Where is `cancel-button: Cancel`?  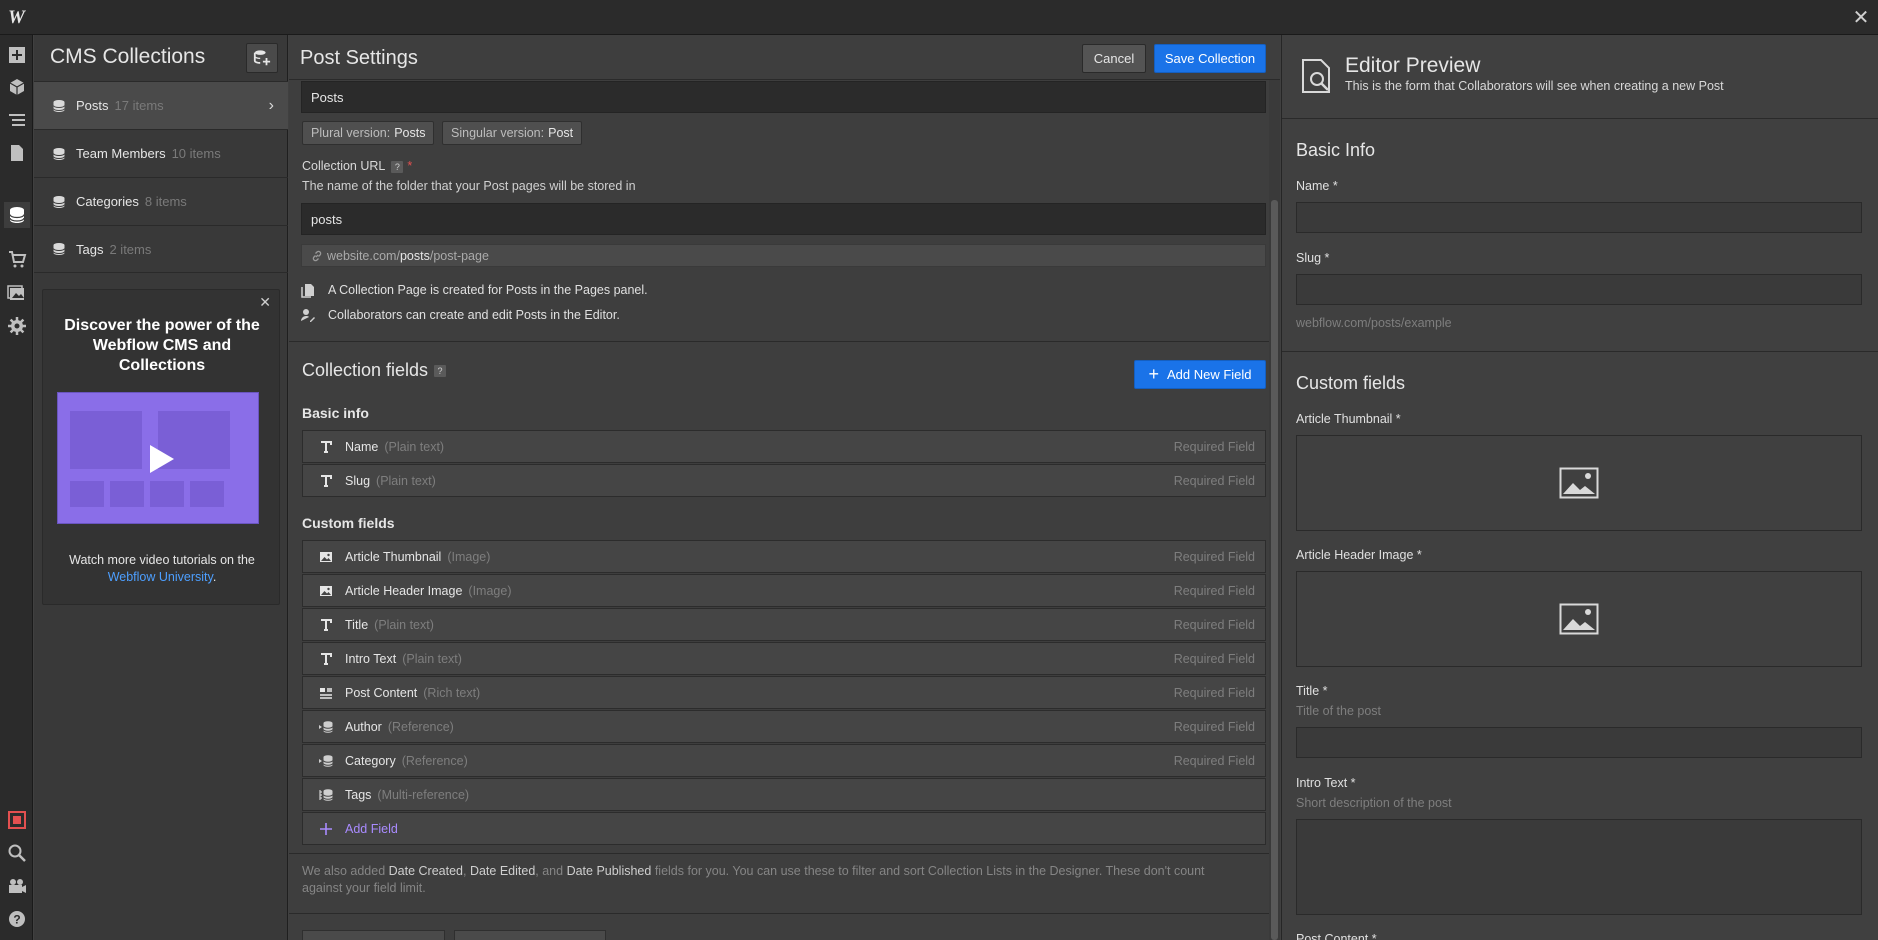
cancel-button: Cancel is located at coordinates (1114, 58).